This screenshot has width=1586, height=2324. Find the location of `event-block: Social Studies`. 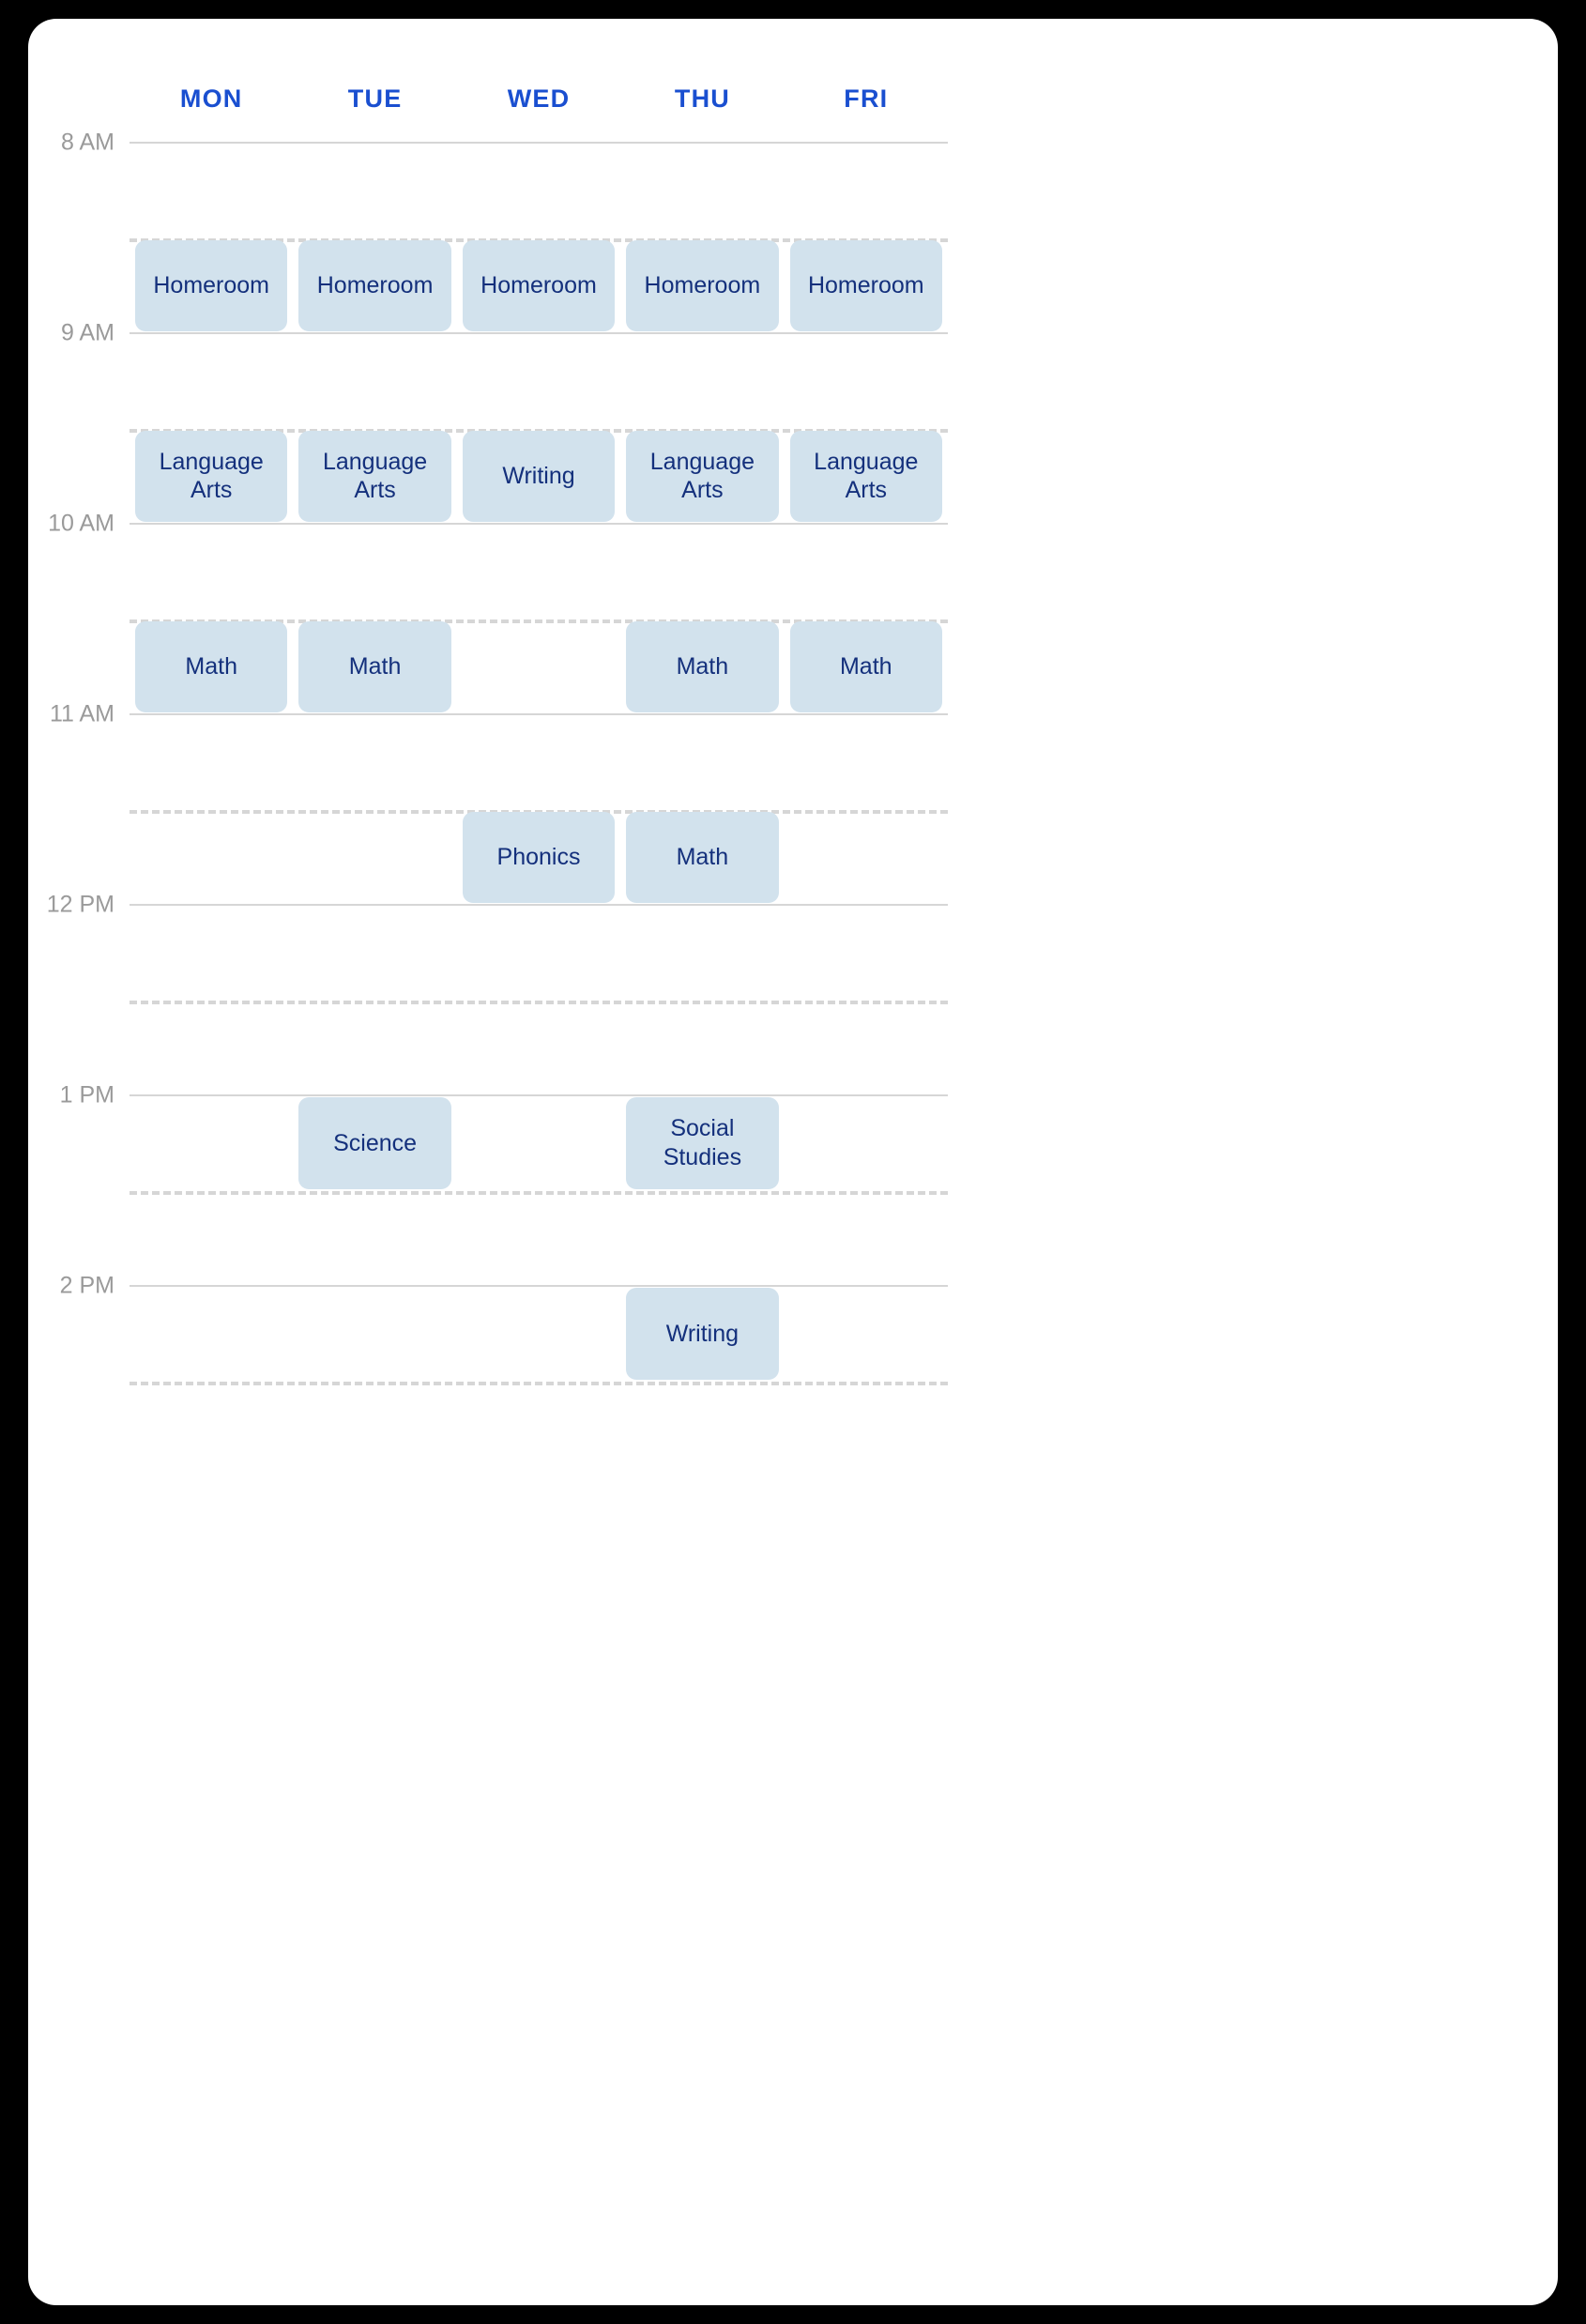

event-block: Social Studies is located at coordinates (702, 1143).